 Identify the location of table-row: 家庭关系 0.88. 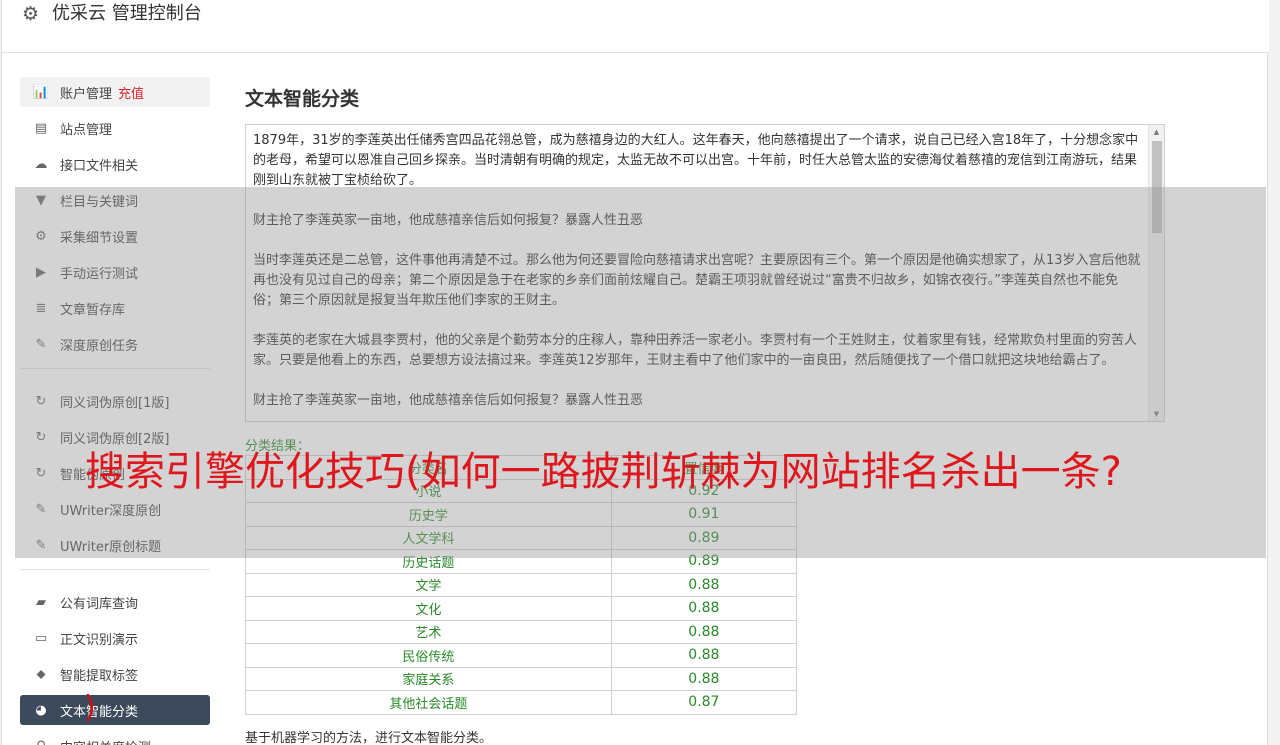
(521, 678).